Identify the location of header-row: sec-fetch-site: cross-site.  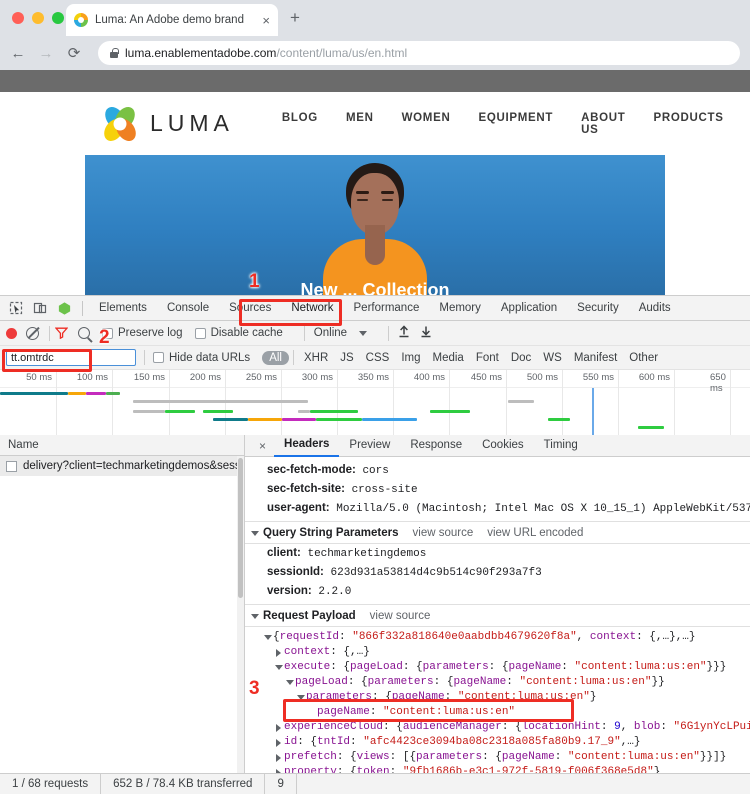
(497, 489).